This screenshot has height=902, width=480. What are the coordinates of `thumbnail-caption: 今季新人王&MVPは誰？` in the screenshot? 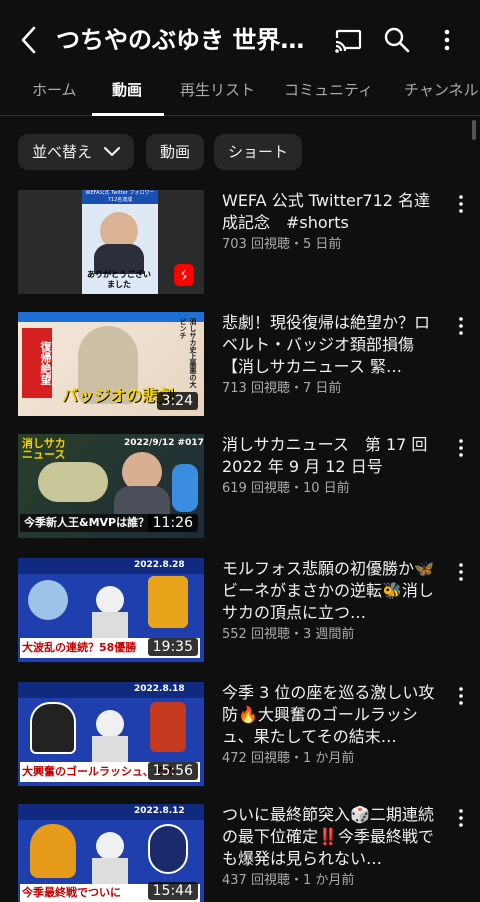 It's located at (90, 523).